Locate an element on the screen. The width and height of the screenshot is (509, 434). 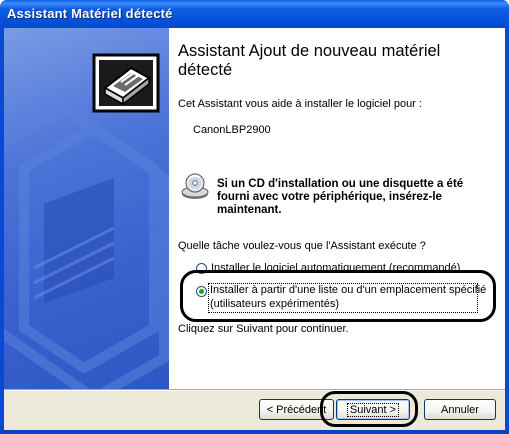
next-highlight-annotation is located at coordinates (369, 409).